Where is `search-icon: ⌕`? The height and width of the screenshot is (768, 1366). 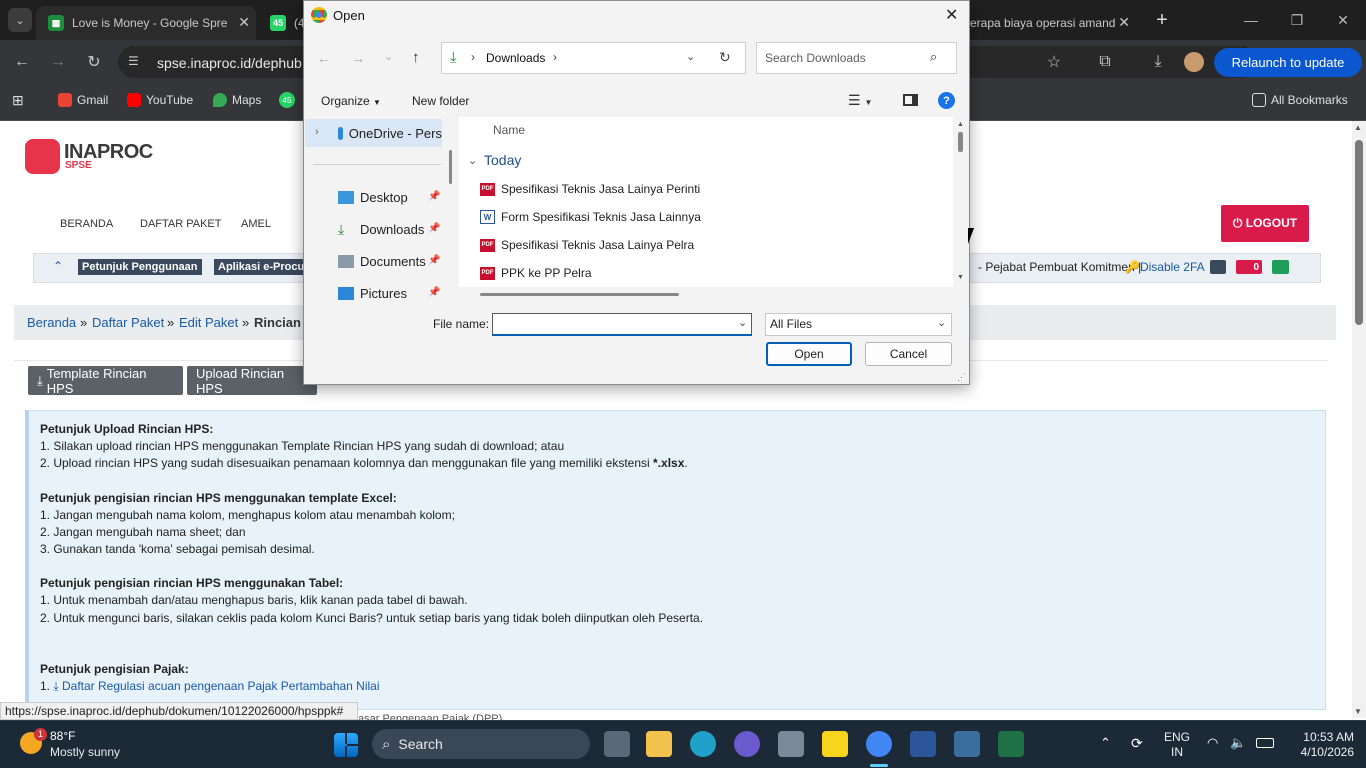
search-icon: ⌕ is located at coordinates (933, 57).